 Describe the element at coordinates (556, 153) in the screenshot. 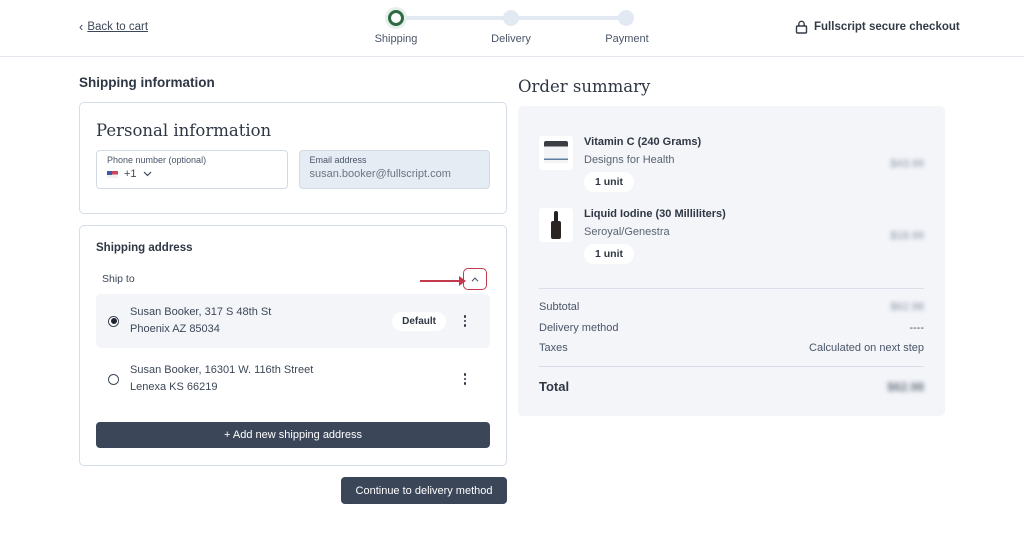

I see `product-image-vitamin-c` at that location.